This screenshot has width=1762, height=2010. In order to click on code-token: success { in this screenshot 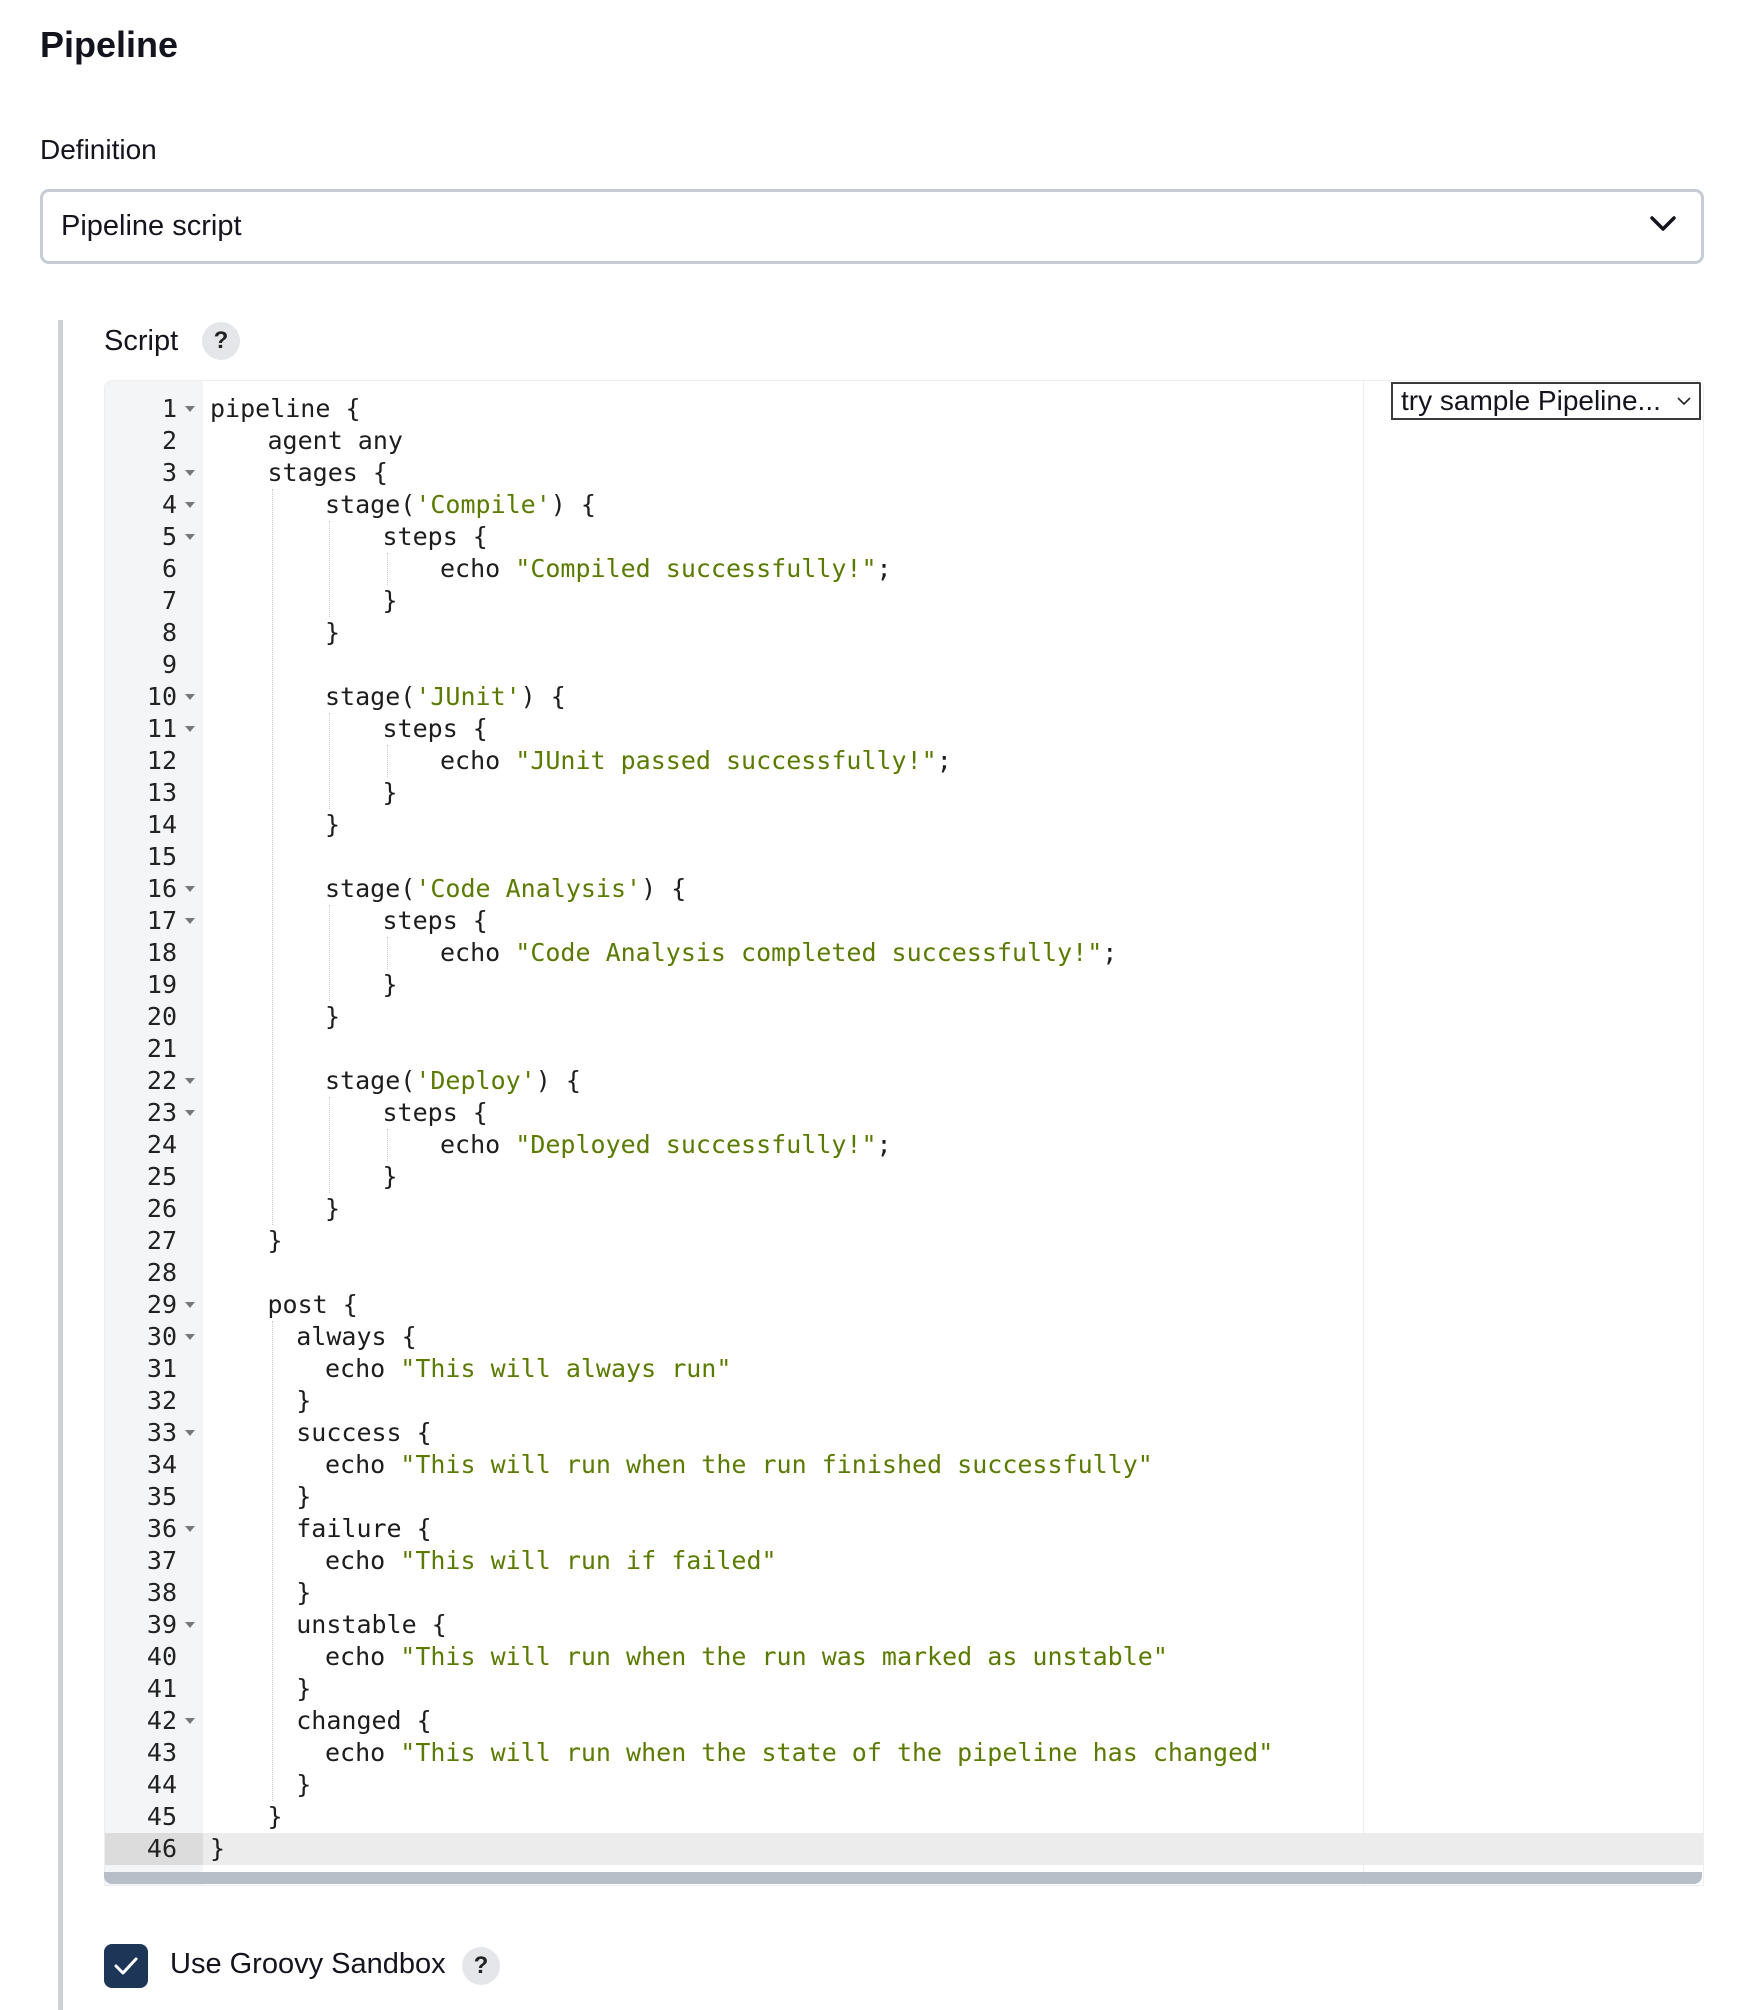, I will do `click(364, 1432)`.